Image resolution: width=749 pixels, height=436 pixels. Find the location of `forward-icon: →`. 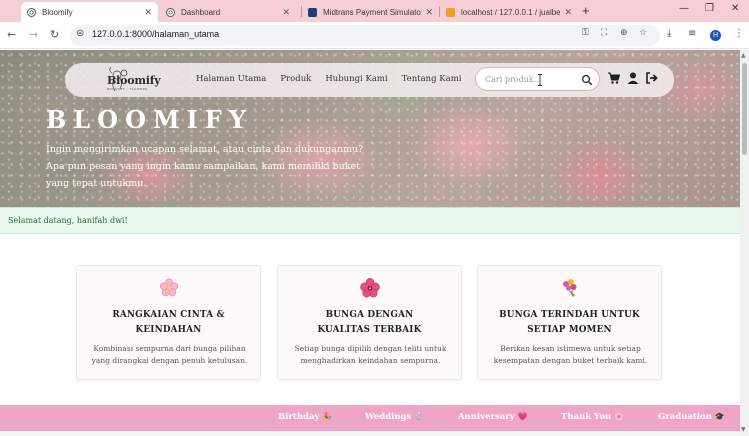

forward-icon: → is located at coordinates (33, 34).